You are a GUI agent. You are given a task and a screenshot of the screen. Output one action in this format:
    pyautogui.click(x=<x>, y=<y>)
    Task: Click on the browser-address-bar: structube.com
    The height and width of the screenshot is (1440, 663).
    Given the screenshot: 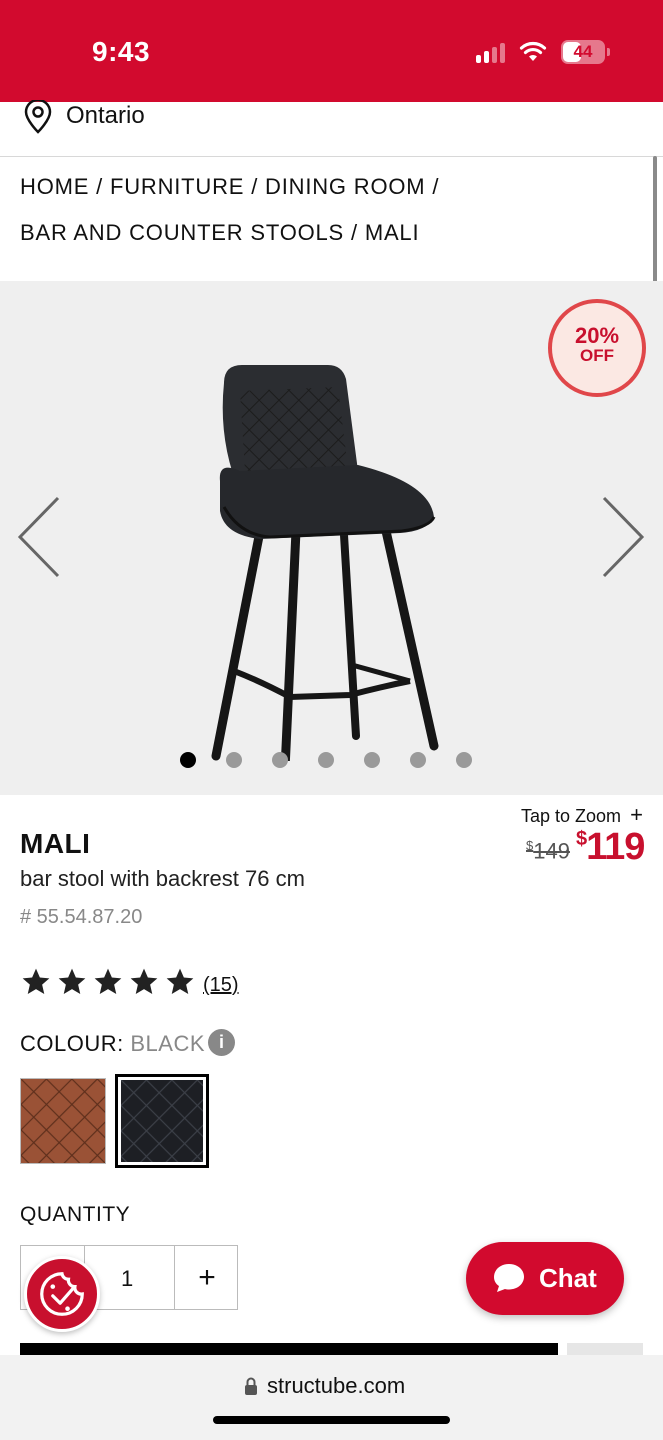 What is the action you would take?
    pyautogui.click(x=331, y=1397)
    